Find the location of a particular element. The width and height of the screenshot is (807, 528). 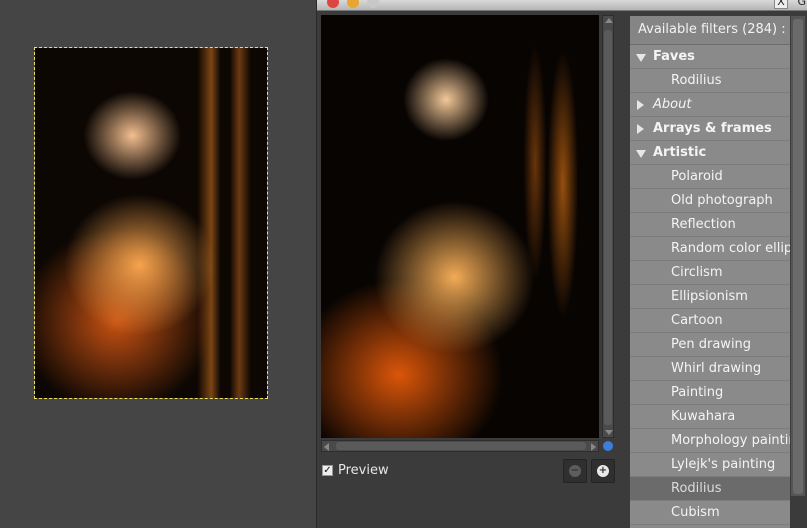

filter-item-polaroid: Polaroid is located at coordinates (710, 177).